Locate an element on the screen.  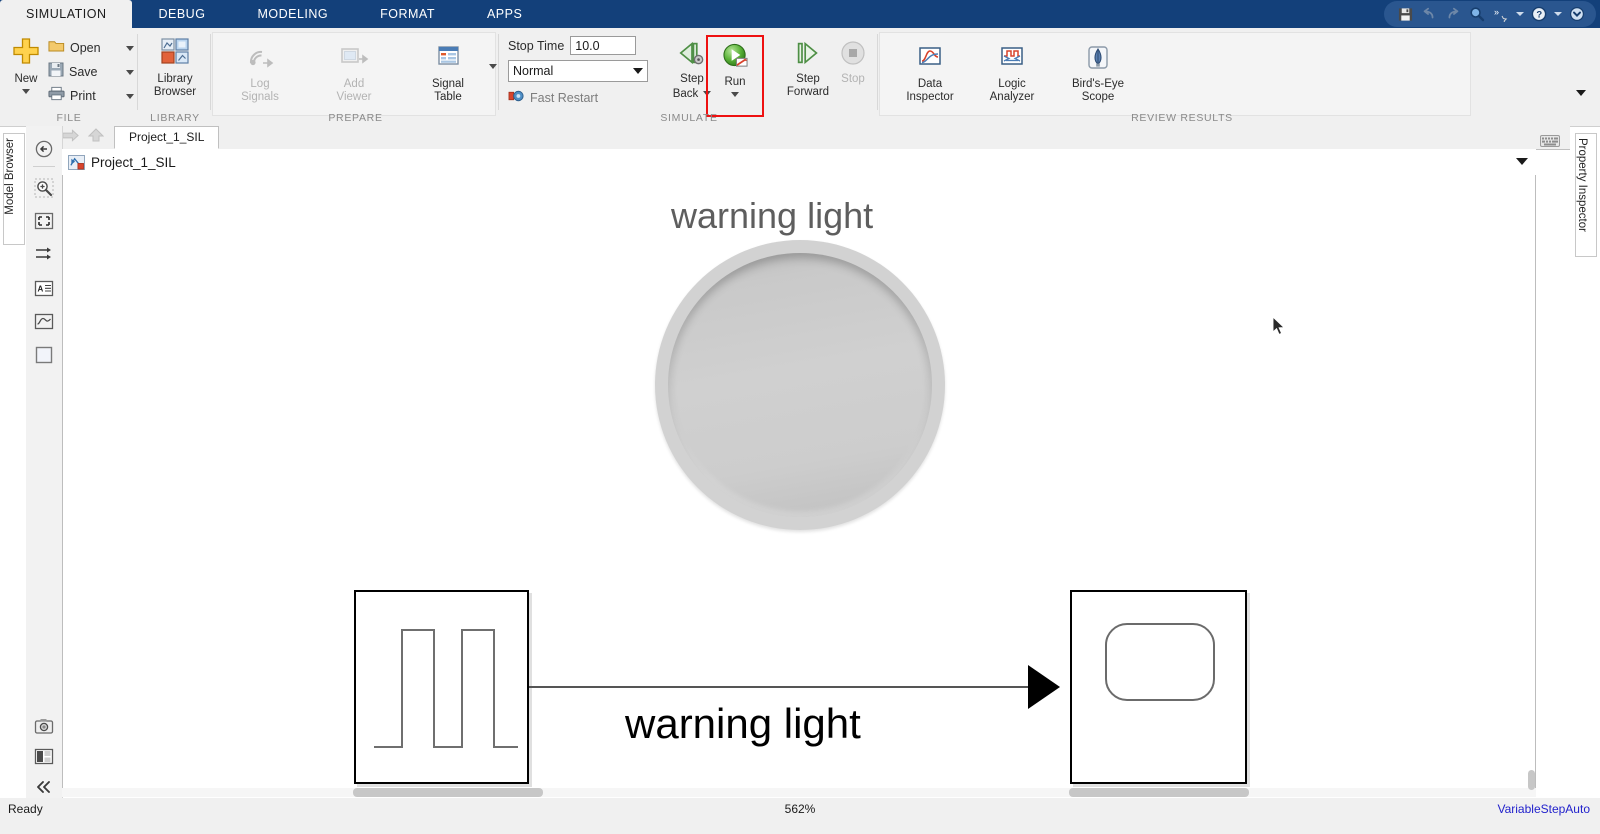
ribbon-group-library: Library Browser LIBRARY is located at coordinates (175, 77).